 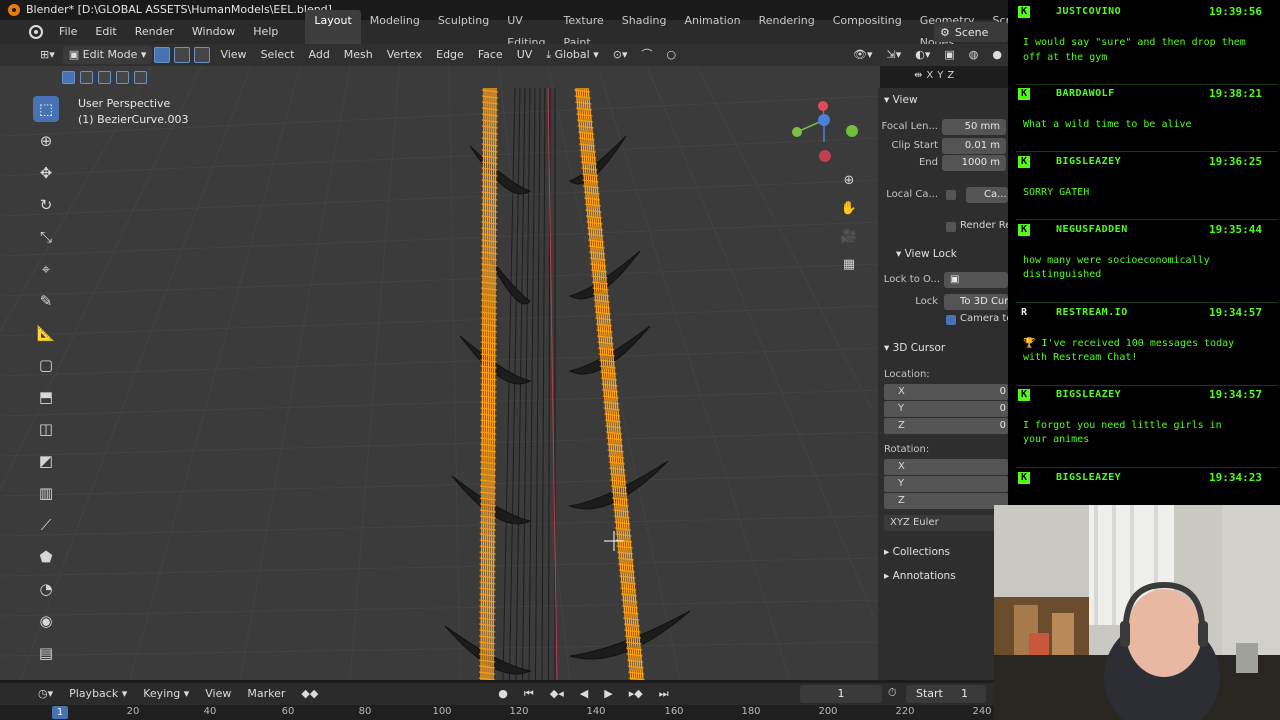 What do you see at coordinates (946, 467) in the screenshot?
I see `cursor-rotation-x: X` at bounding box center [946, 467].